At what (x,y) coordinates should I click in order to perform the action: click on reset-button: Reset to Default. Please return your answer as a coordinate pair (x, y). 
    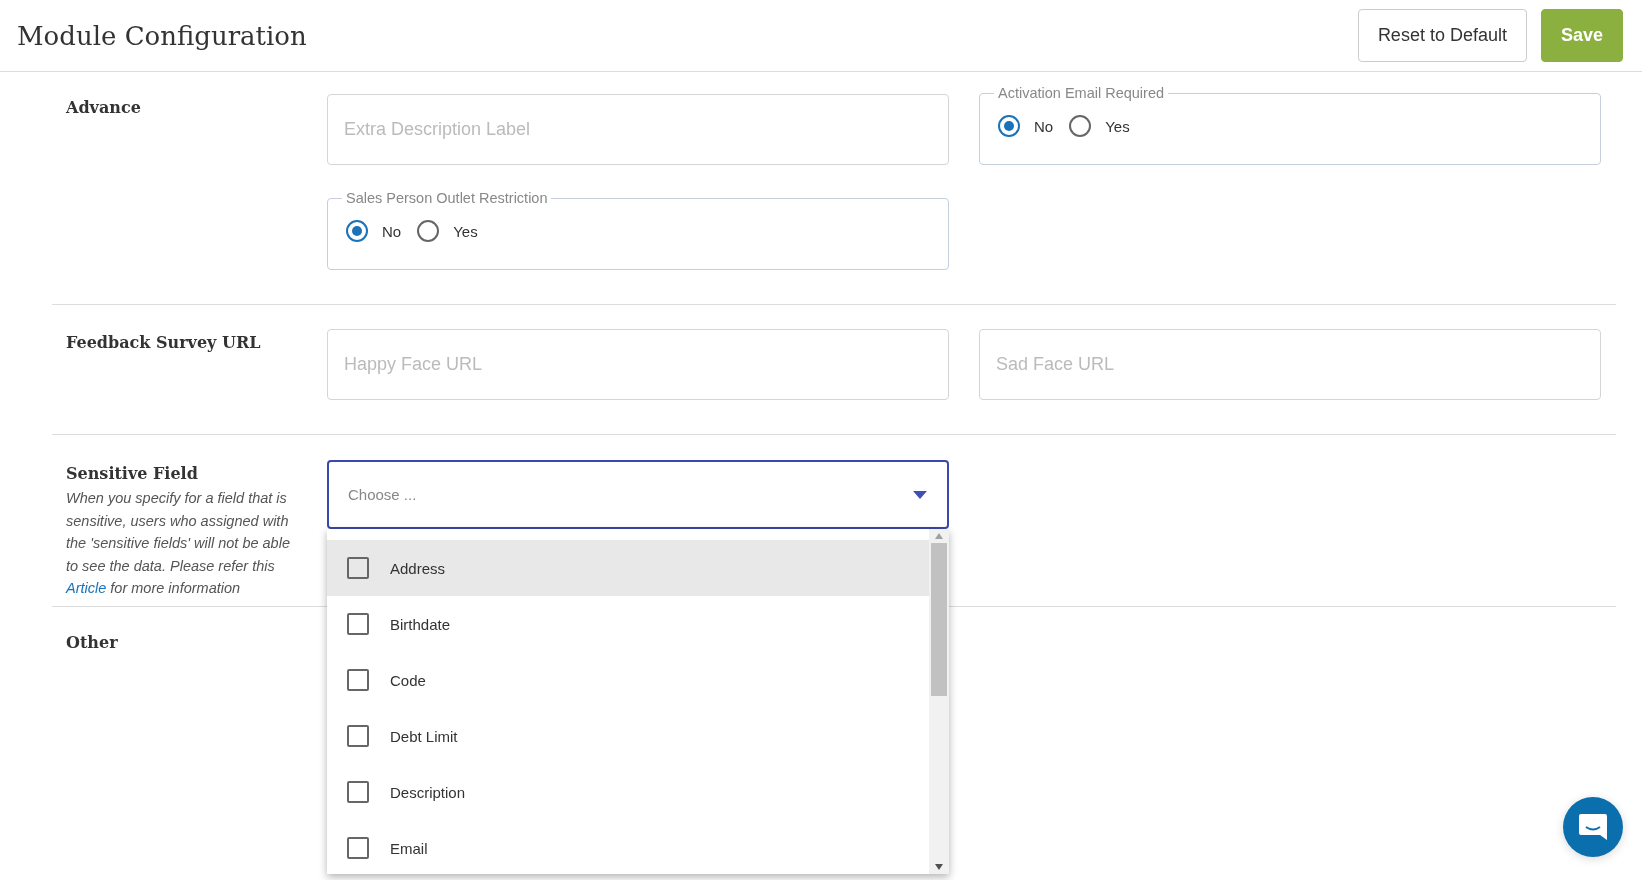
    Looking at the image, I should click on (1442, 35).